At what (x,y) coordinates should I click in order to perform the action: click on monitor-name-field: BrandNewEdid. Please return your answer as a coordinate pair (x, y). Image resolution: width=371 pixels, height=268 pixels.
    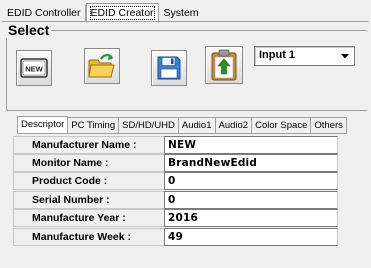
    Looking at the image, I should click on (251, 163).